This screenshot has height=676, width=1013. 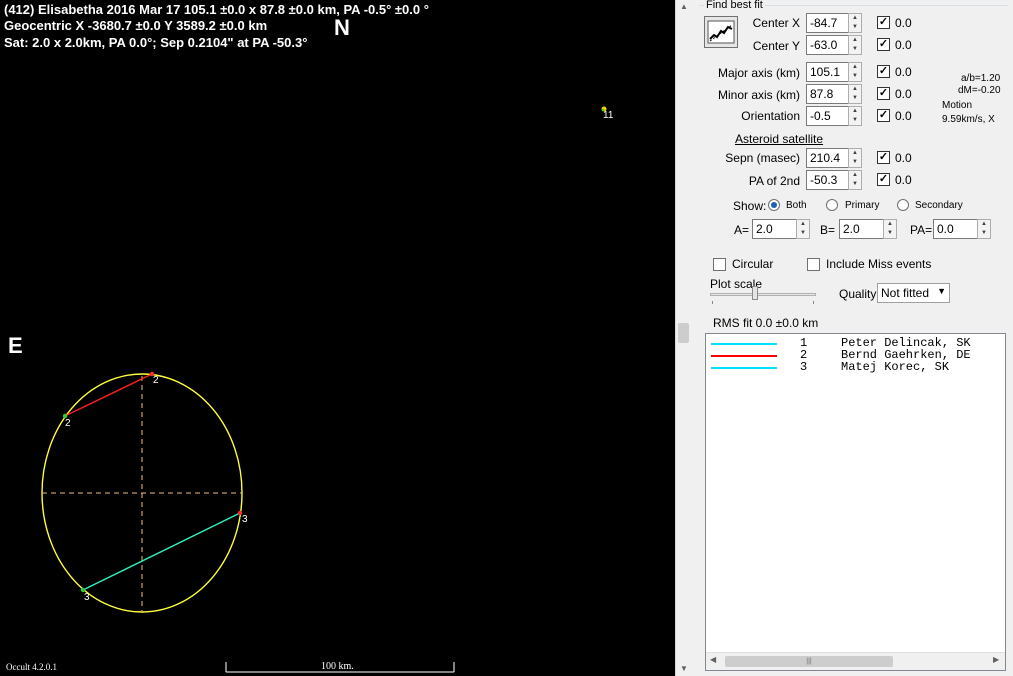 I want to click on circular-checkbox, so click(x=719, y=264).